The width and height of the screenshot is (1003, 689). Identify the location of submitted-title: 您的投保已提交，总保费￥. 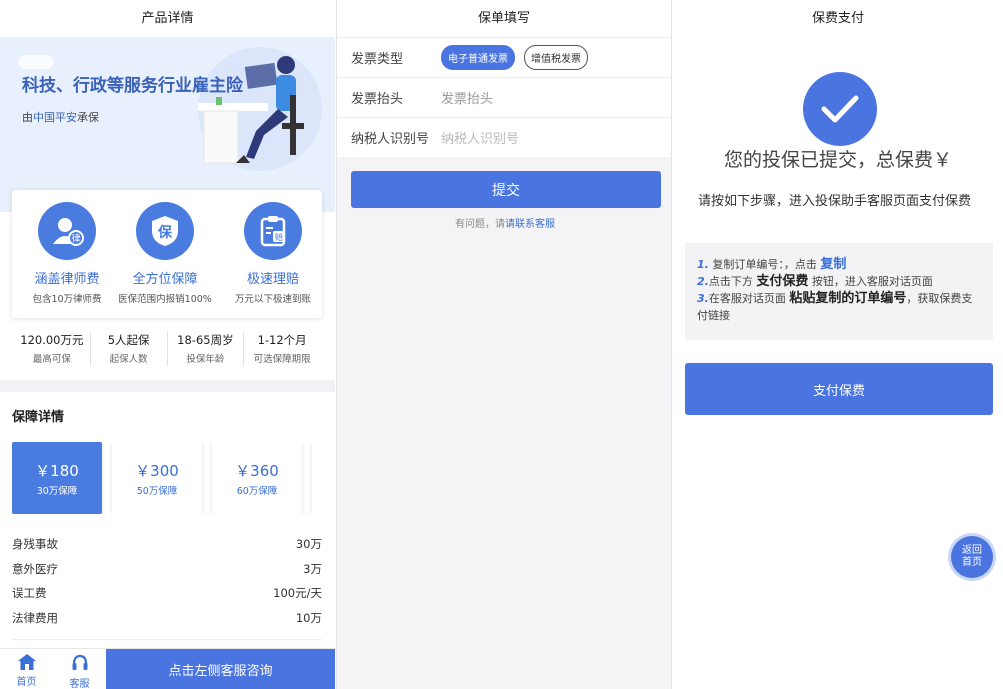
(837, 160).